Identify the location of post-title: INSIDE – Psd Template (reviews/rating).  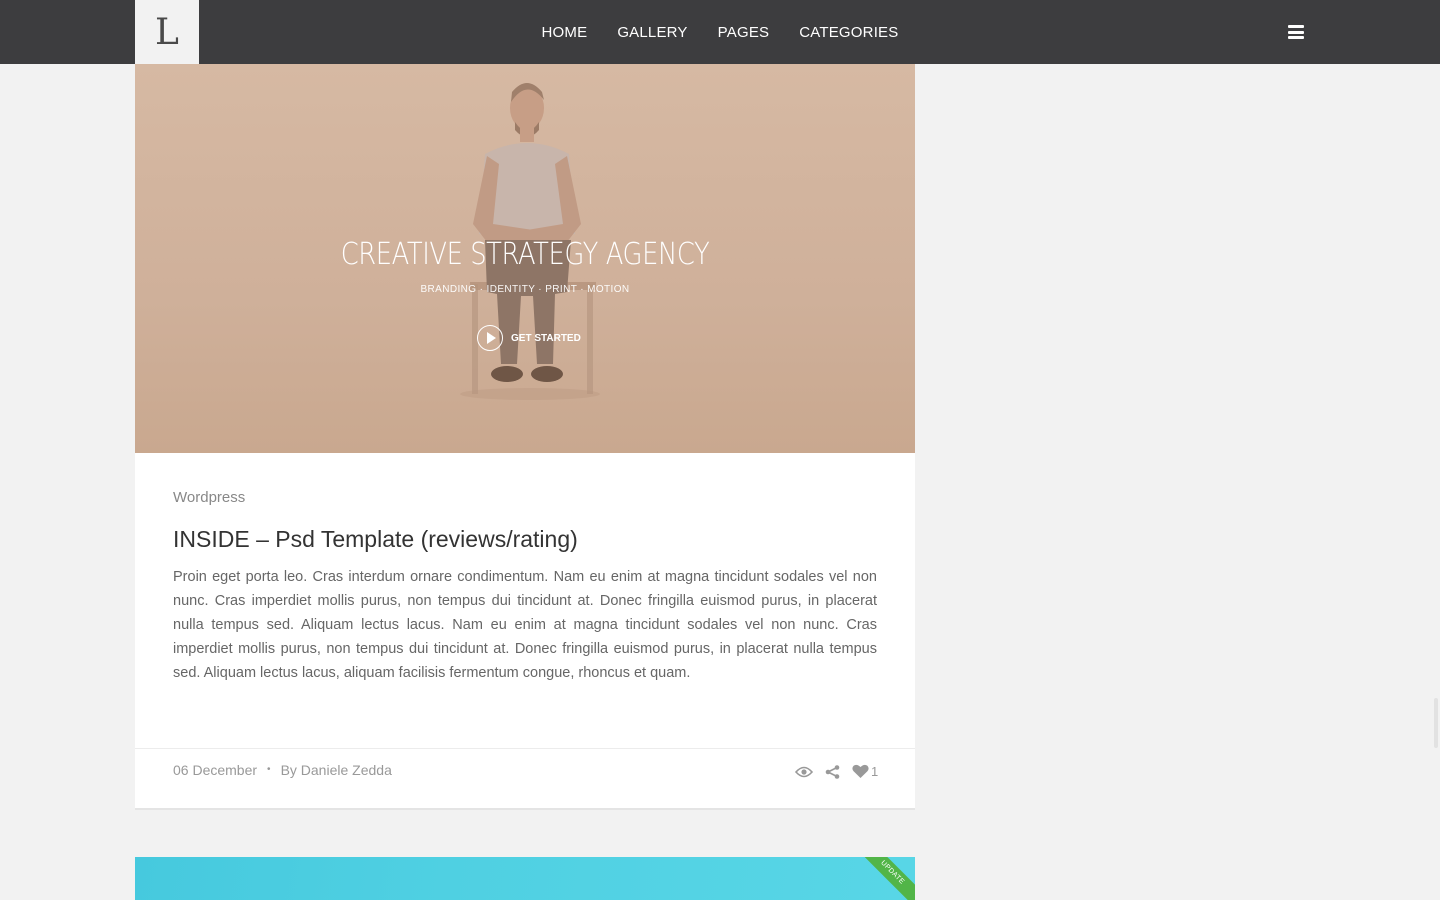
(375, 539).